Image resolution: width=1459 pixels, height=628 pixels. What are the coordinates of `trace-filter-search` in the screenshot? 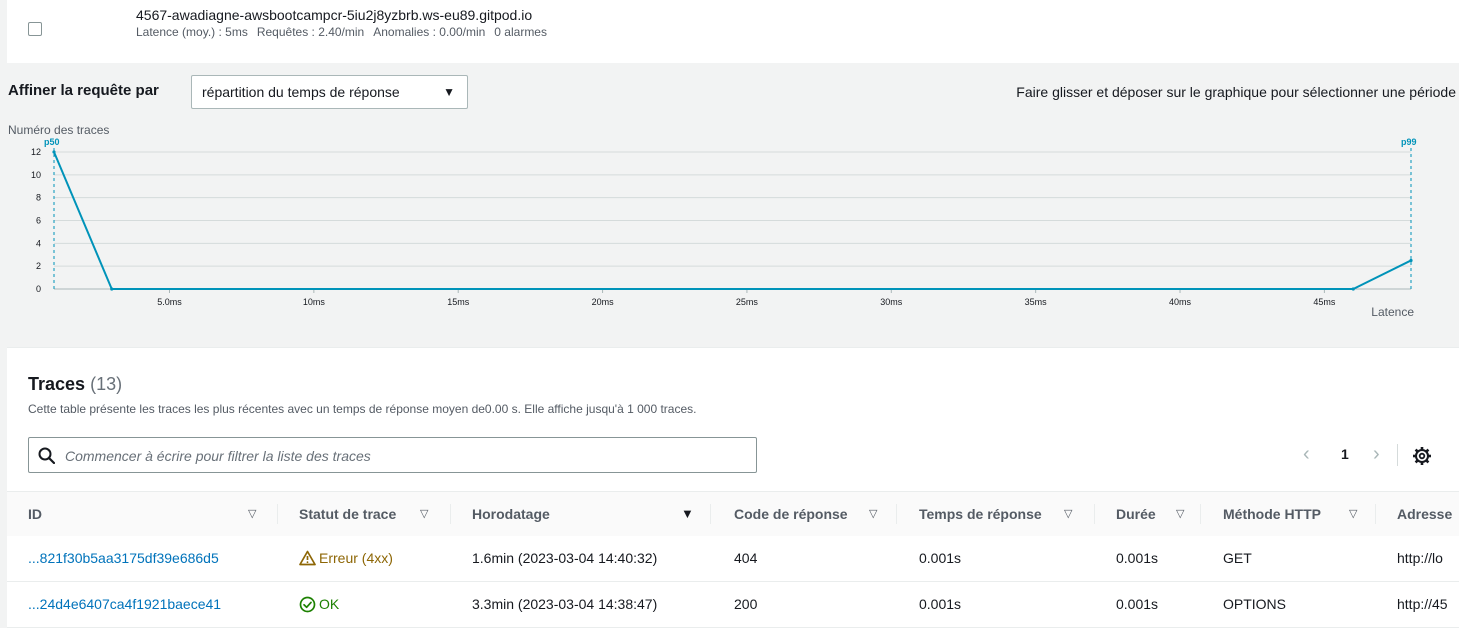 It's located at (392, 455).